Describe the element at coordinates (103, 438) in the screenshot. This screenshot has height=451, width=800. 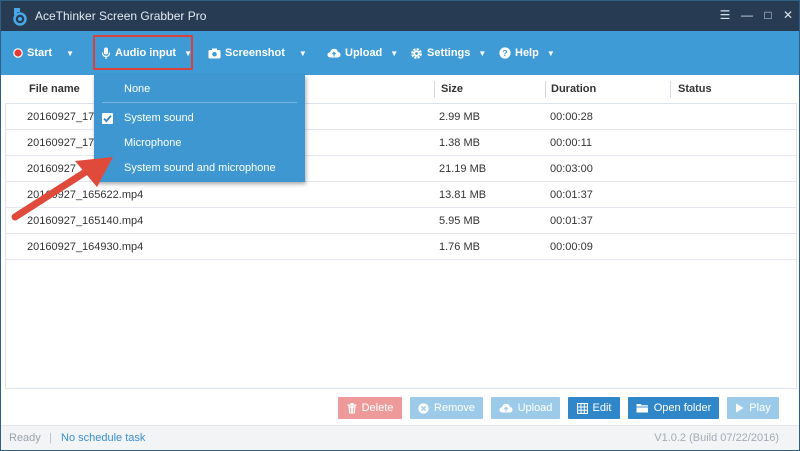
I see `schedule-task-link: No schedule task` at that location.